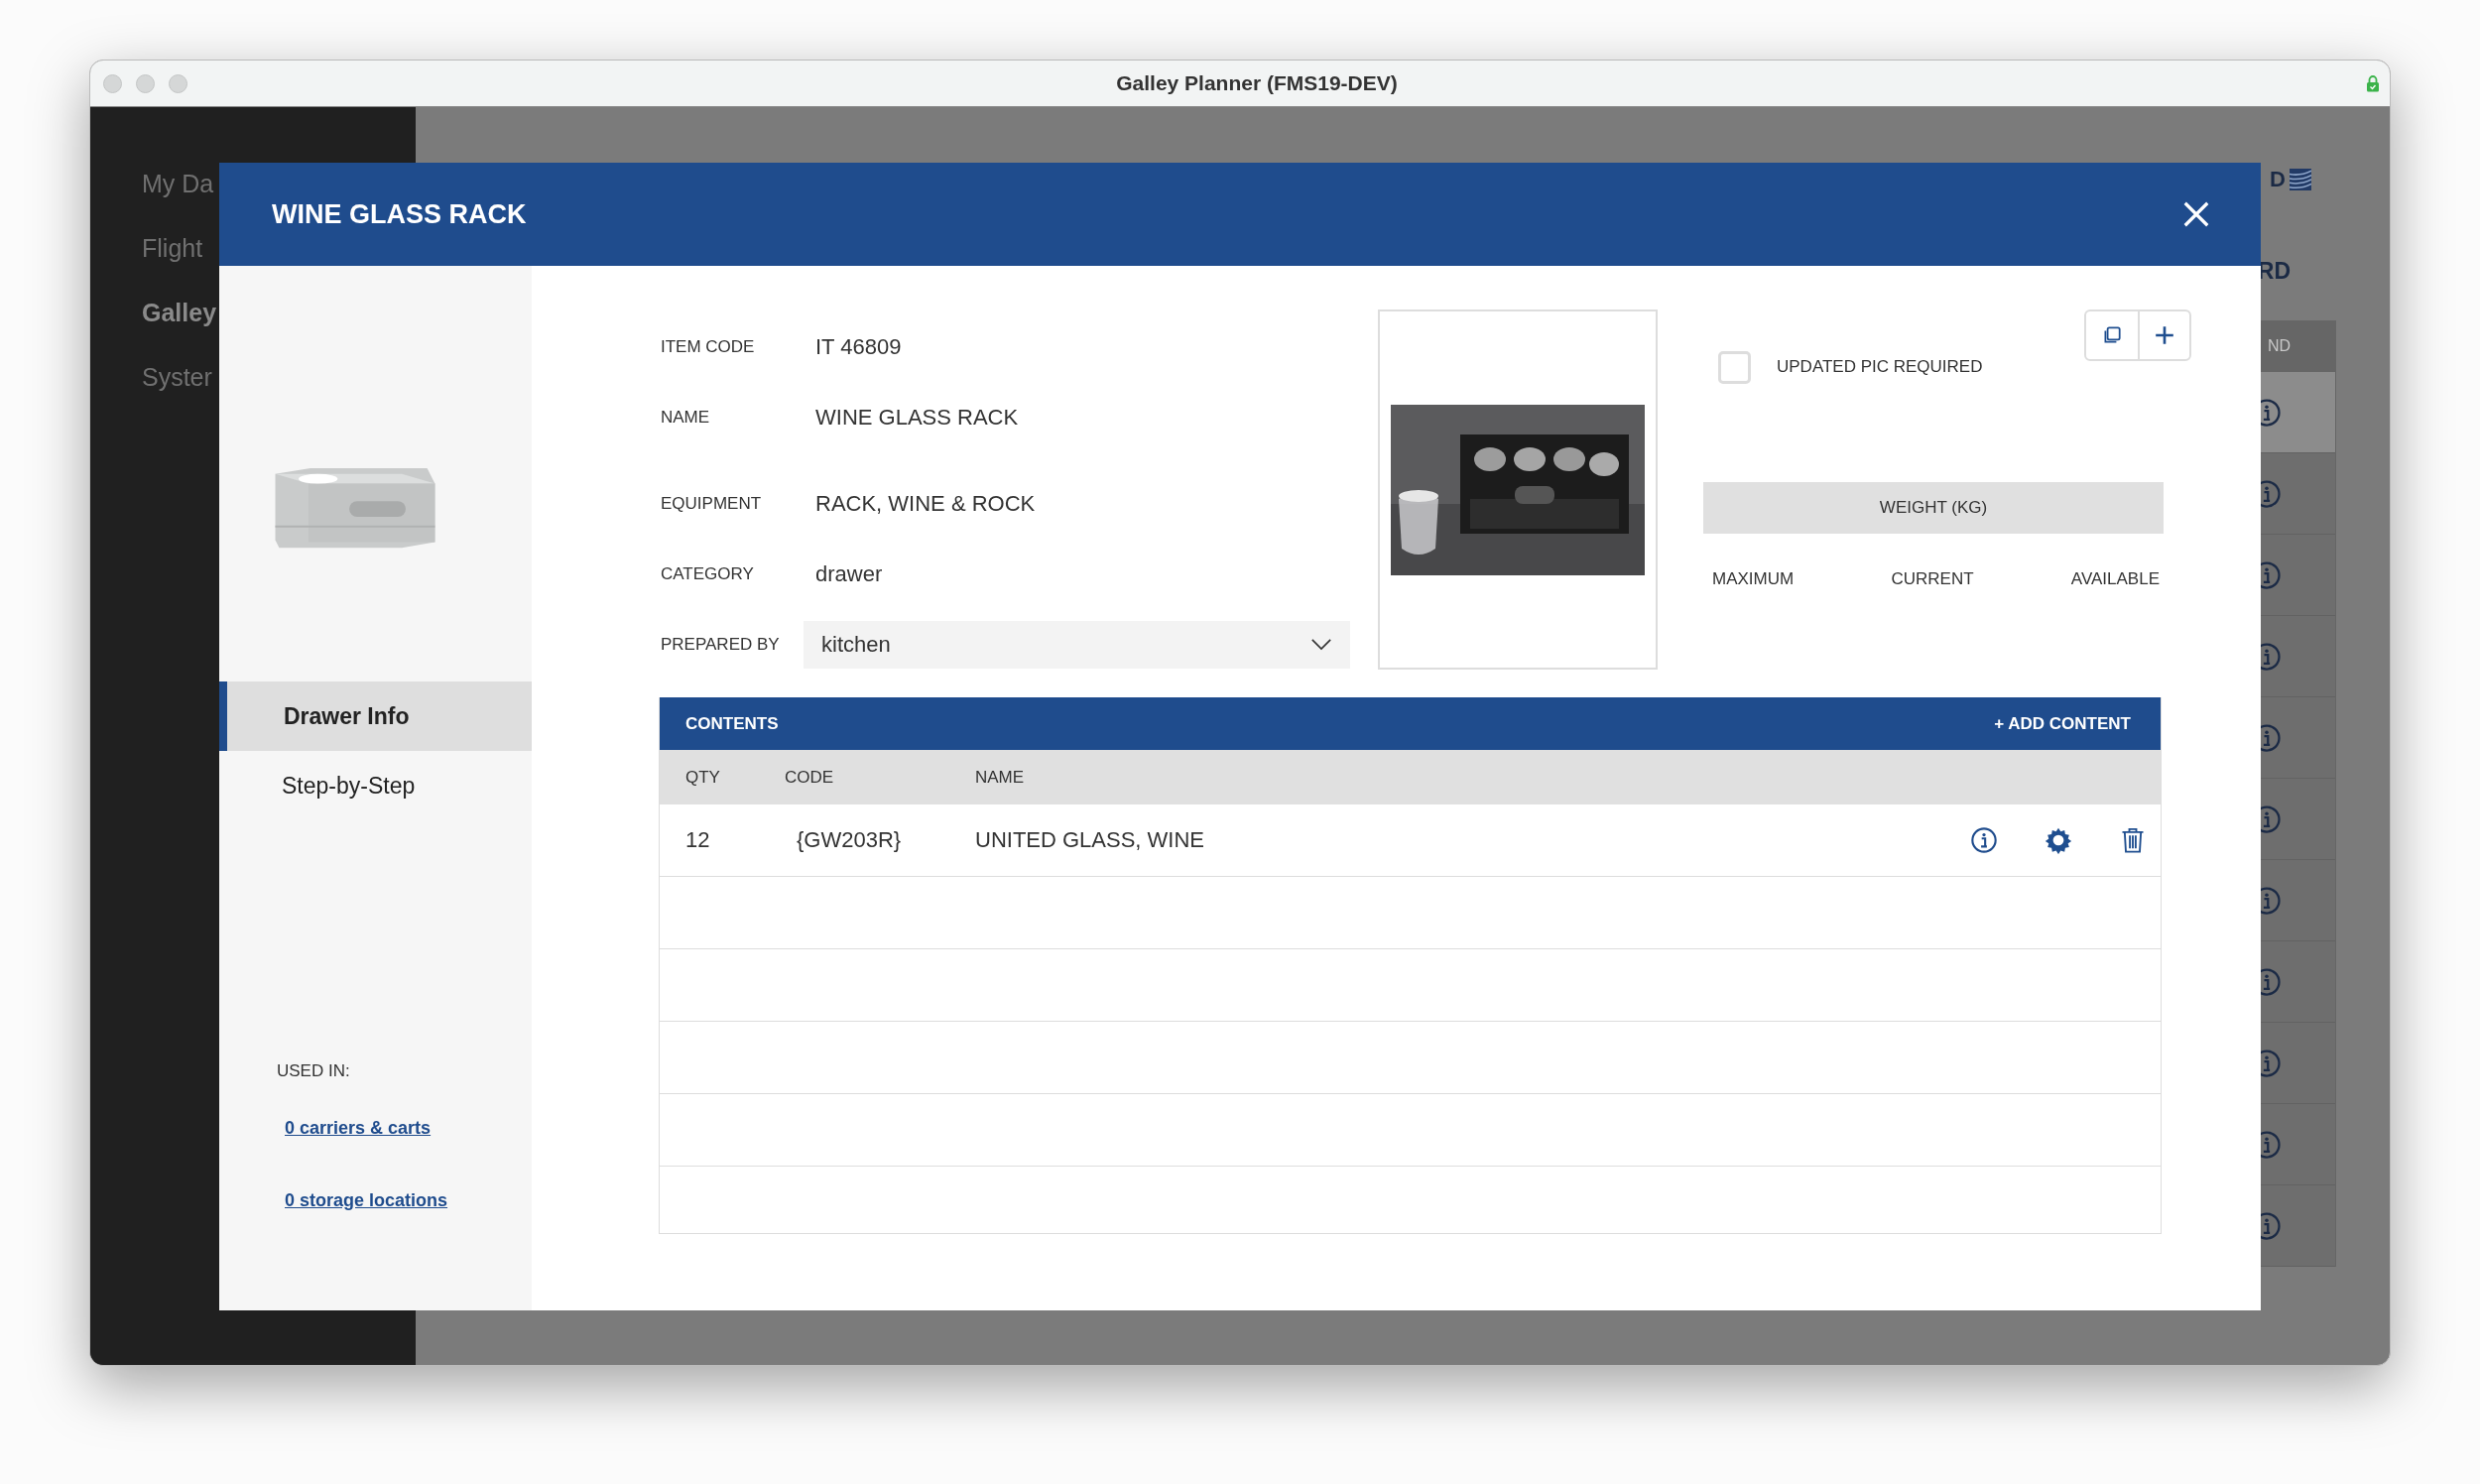  I want to click on close-icon, so click(2196, 214).